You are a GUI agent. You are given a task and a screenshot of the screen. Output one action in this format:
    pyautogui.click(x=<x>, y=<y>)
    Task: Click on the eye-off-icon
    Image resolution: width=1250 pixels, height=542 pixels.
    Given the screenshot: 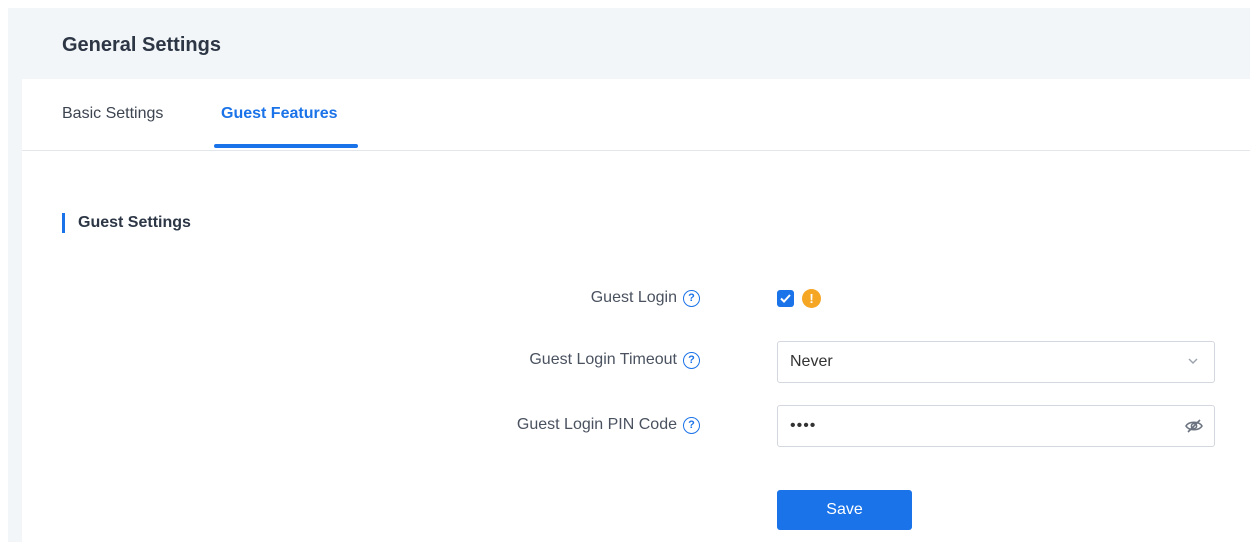 What is the action you would take?
    pyautogui.click(x=1194, y=426)
    